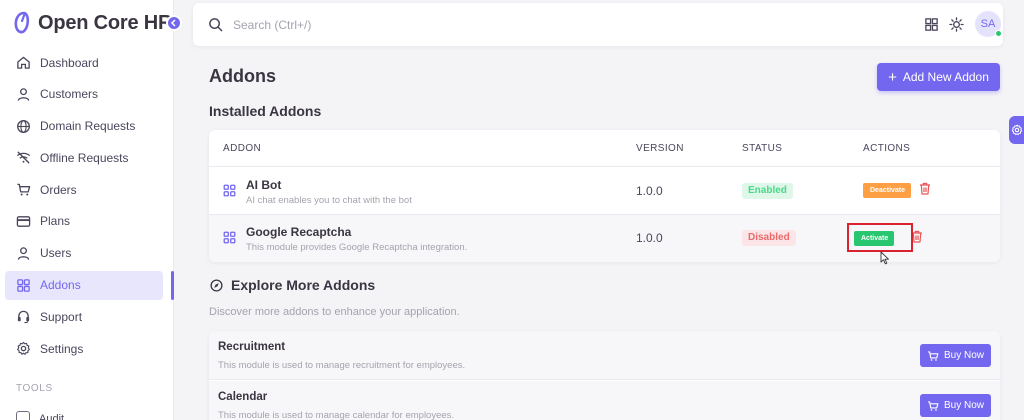 The width and height of the screenshot is (1024, 420). What do you see at coordinates (998, 33) in the screenshot?
I see `online-status-dot` at bounding box center [998, 33].